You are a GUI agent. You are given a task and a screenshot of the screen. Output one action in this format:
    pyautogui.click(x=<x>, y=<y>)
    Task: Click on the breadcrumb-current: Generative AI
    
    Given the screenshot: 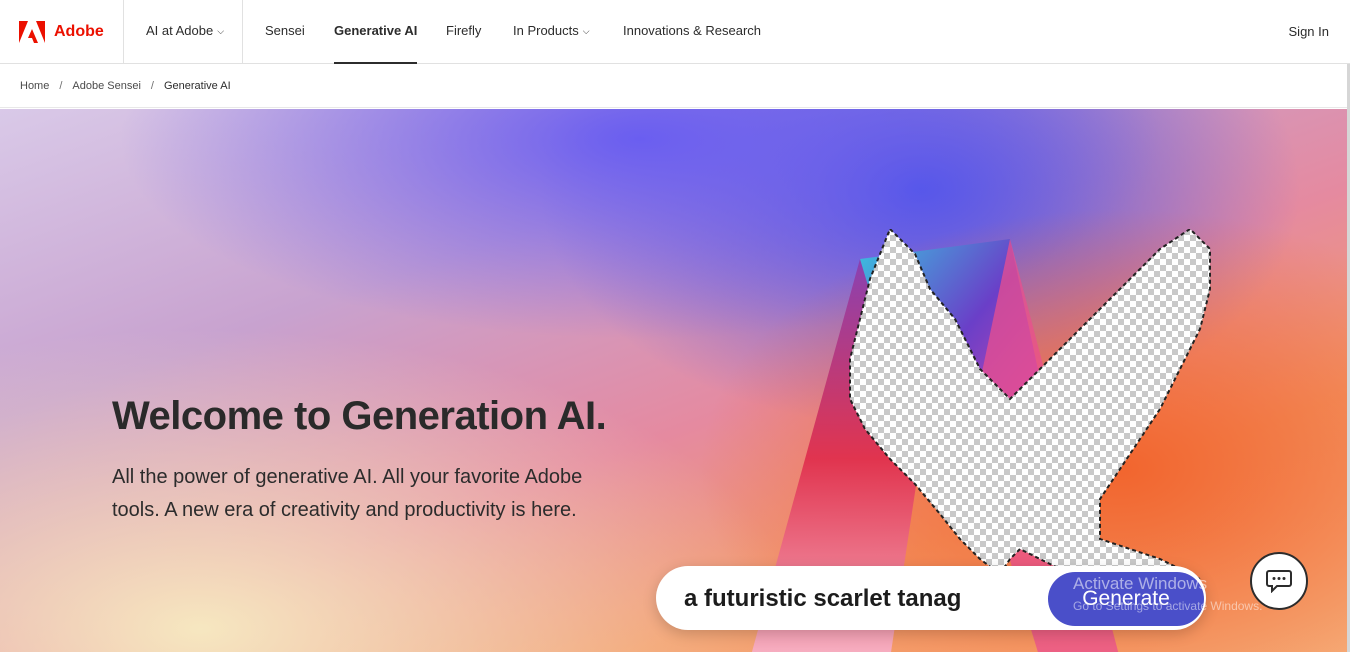 What is the action you would take?
    pyautogui.click(x=197, y=86)
    